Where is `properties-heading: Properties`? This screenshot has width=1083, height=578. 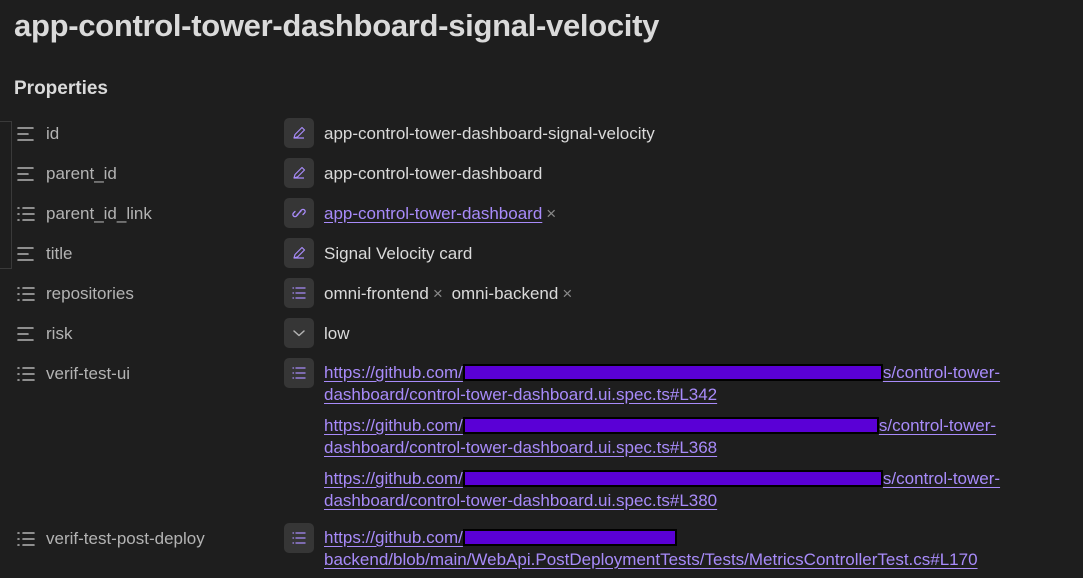 properties-heading: Properties is located at coordinates (61, 89).